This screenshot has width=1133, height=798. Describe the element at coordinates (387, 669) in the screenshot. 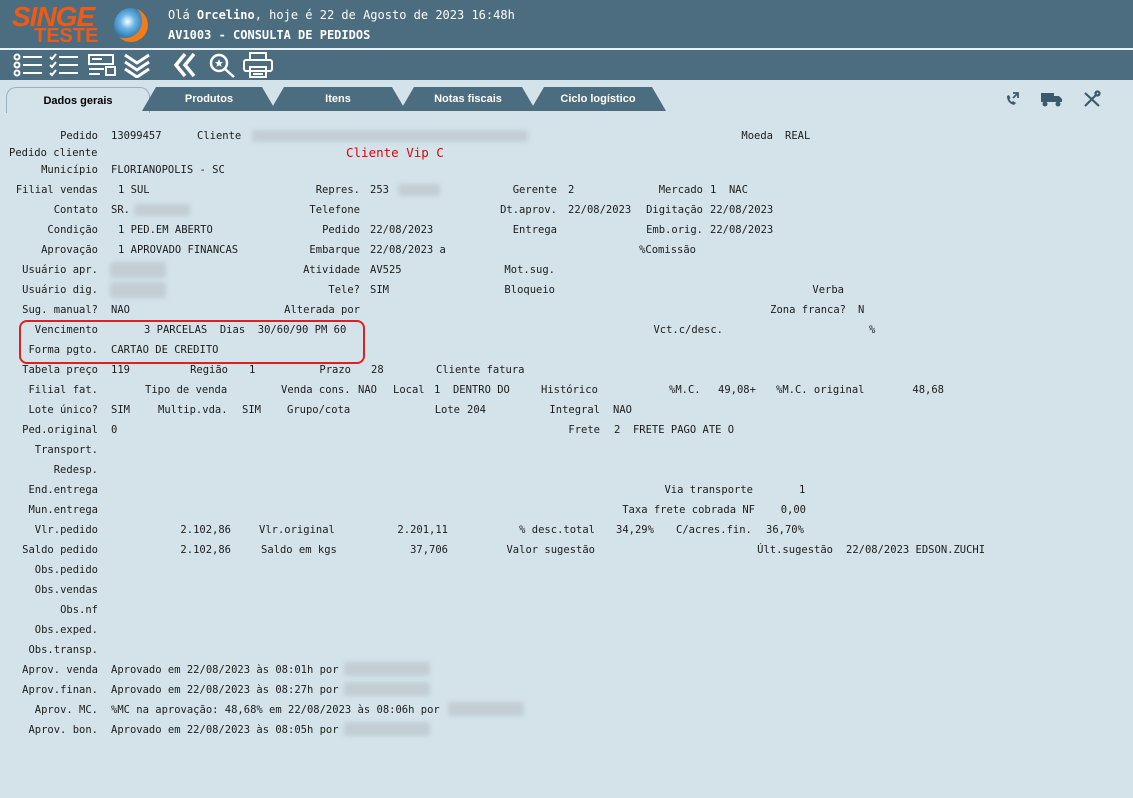

I see `aprov-venda-user-redacted` at that location.